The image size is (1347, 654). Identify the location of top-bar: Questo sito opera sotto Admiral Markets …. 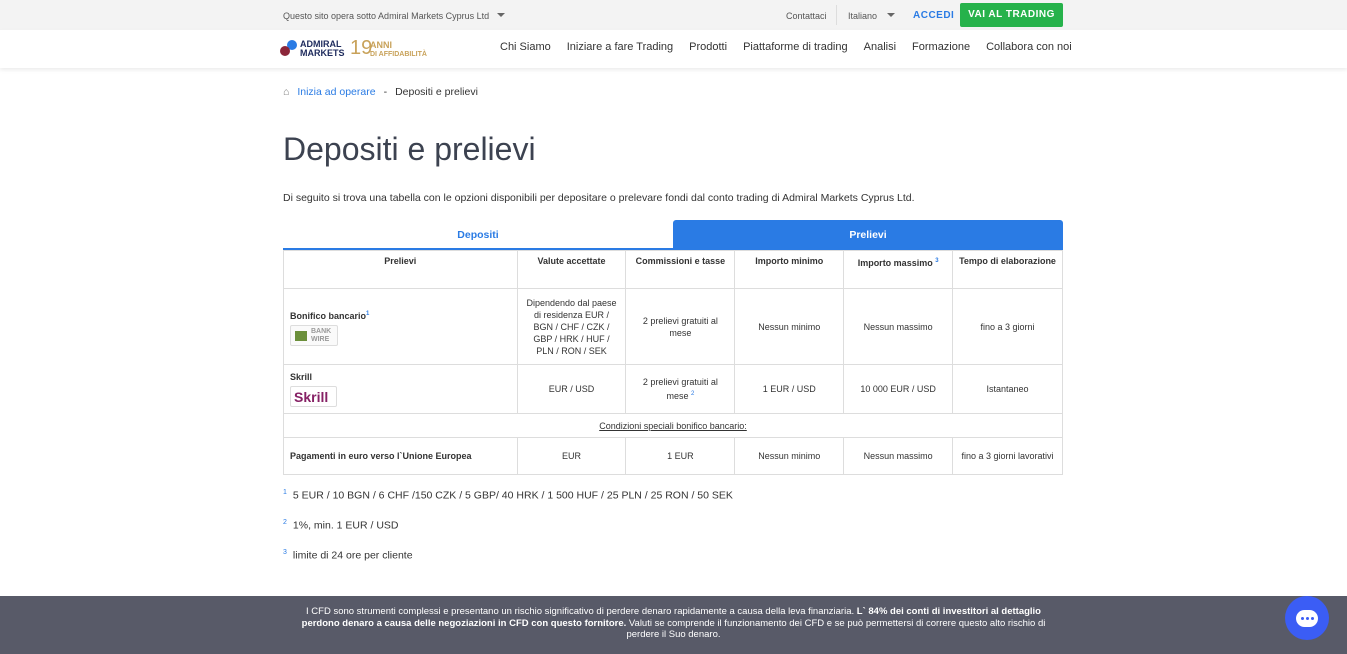
(673, 15).